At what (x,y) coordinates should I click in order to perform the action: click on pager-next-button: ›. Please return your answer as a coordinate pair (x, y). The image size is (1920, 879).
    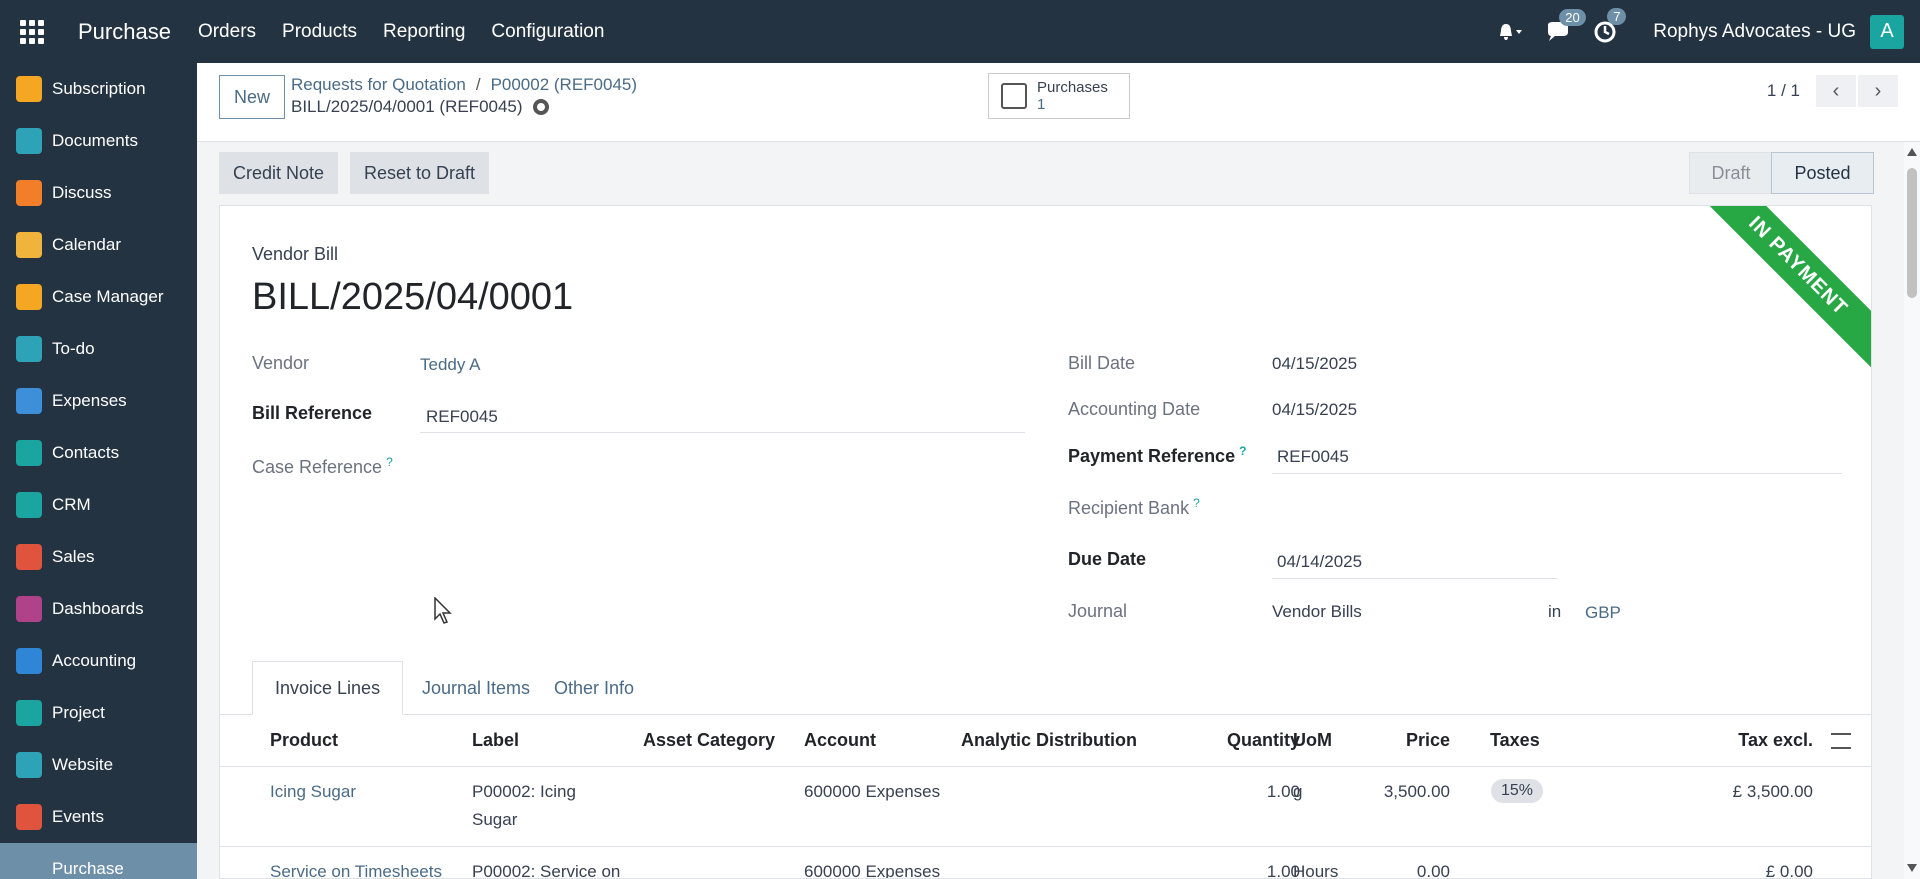
    Looking at the image, I should click on (1878, 91).